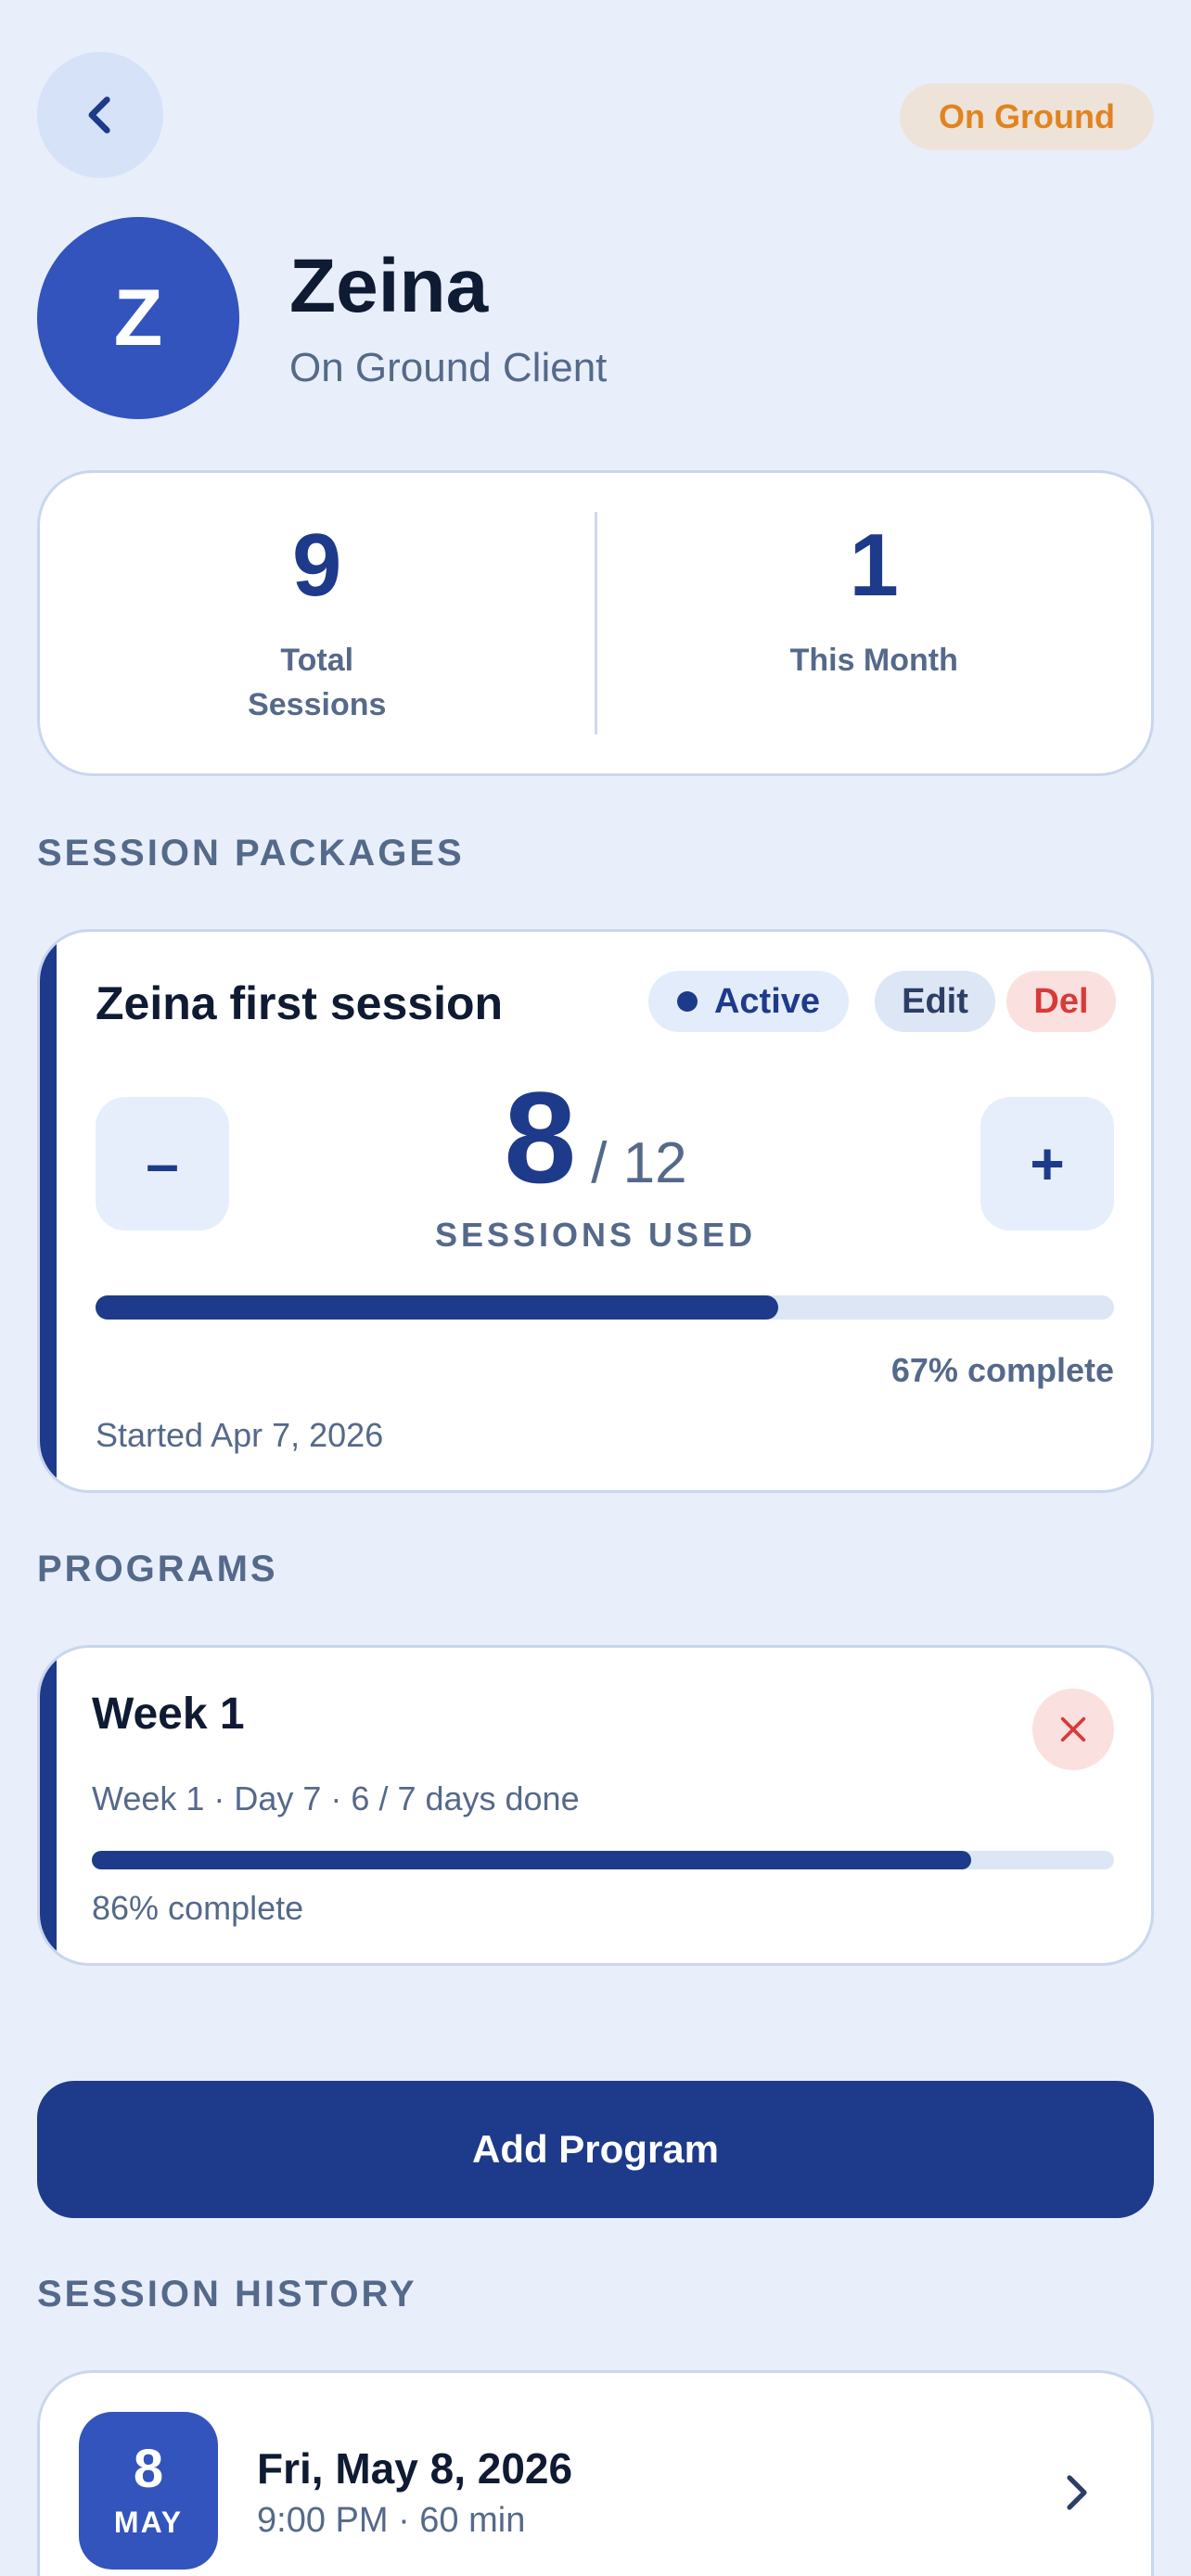 This screenshot has height=2576, width=1191. I want to click on edit-button: Edit, so click(935, 1002).